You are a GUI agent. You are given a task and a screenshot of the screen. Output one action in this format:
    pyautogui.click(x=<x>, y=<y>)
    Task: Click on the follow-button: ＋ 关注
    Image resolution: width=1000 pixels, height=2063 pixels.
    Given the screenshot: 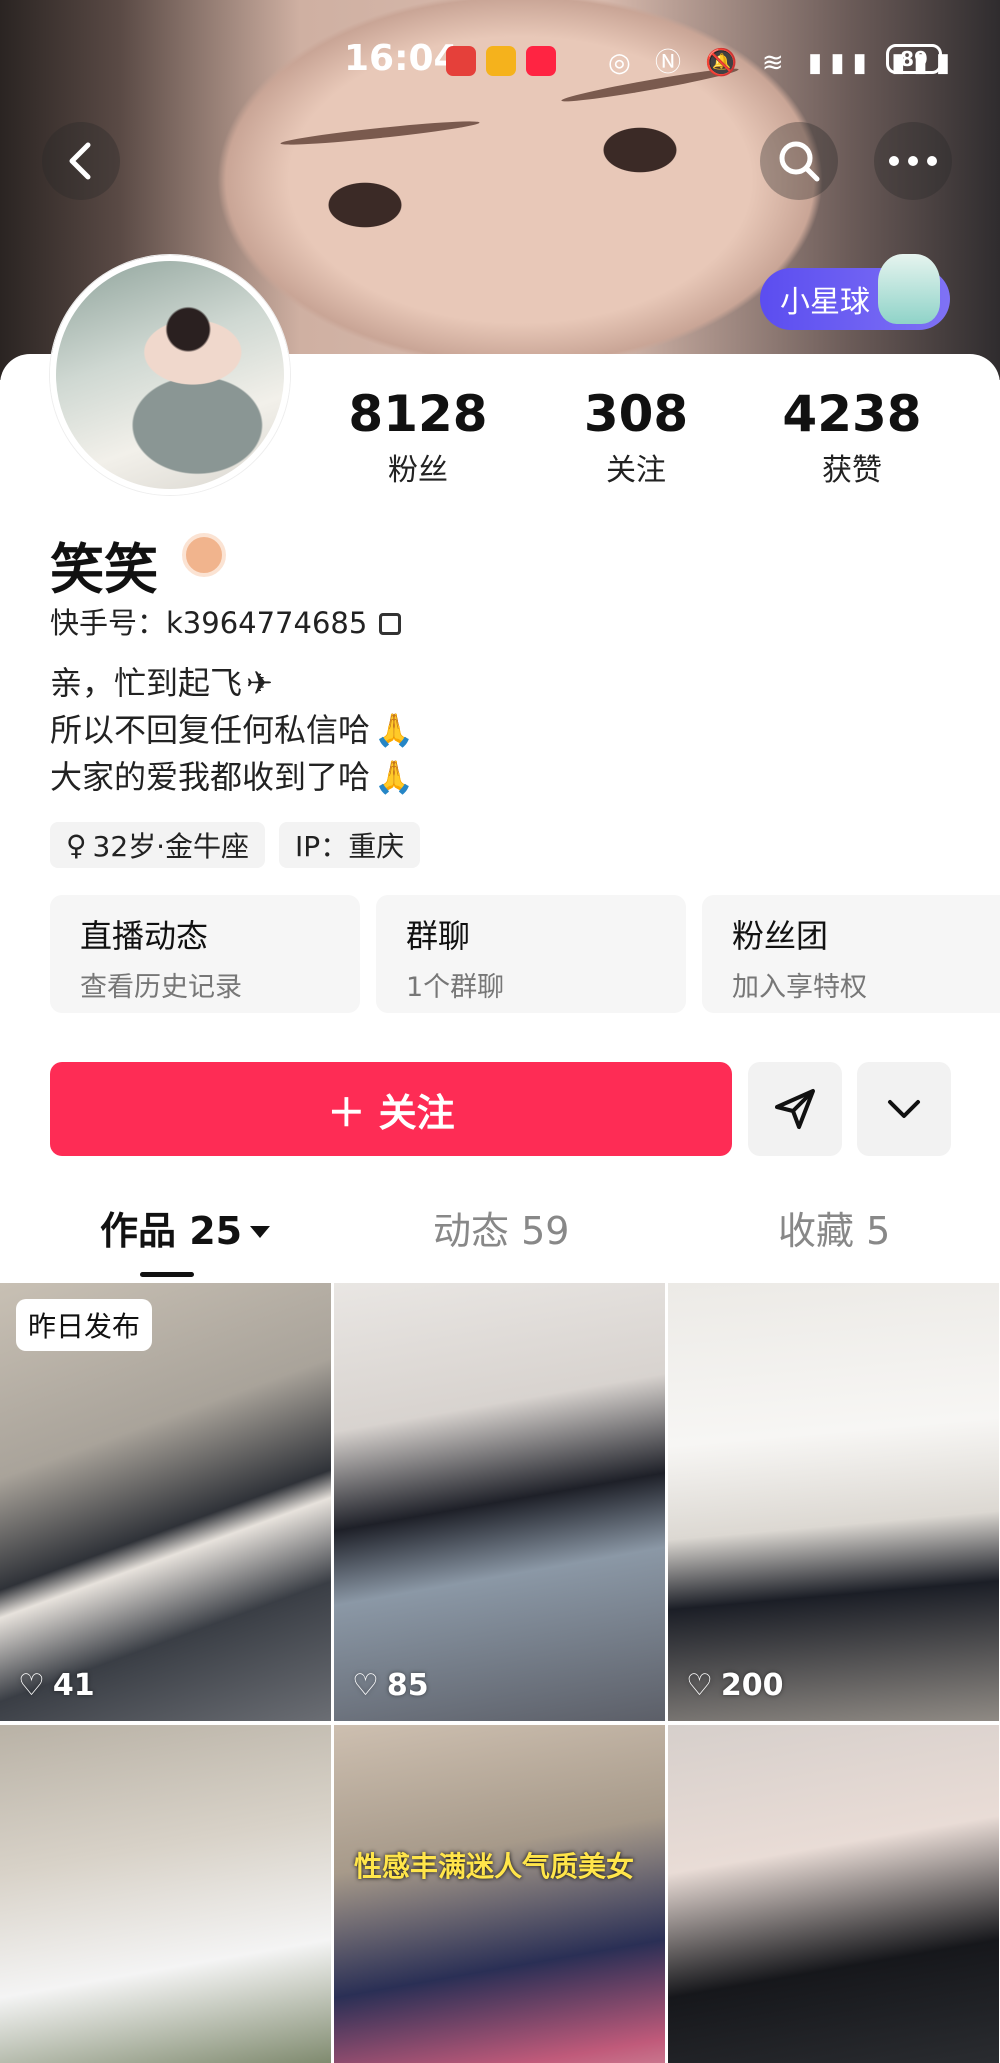 What is the action you would take?
    pyautogui.click(x=391, y=1109)
    